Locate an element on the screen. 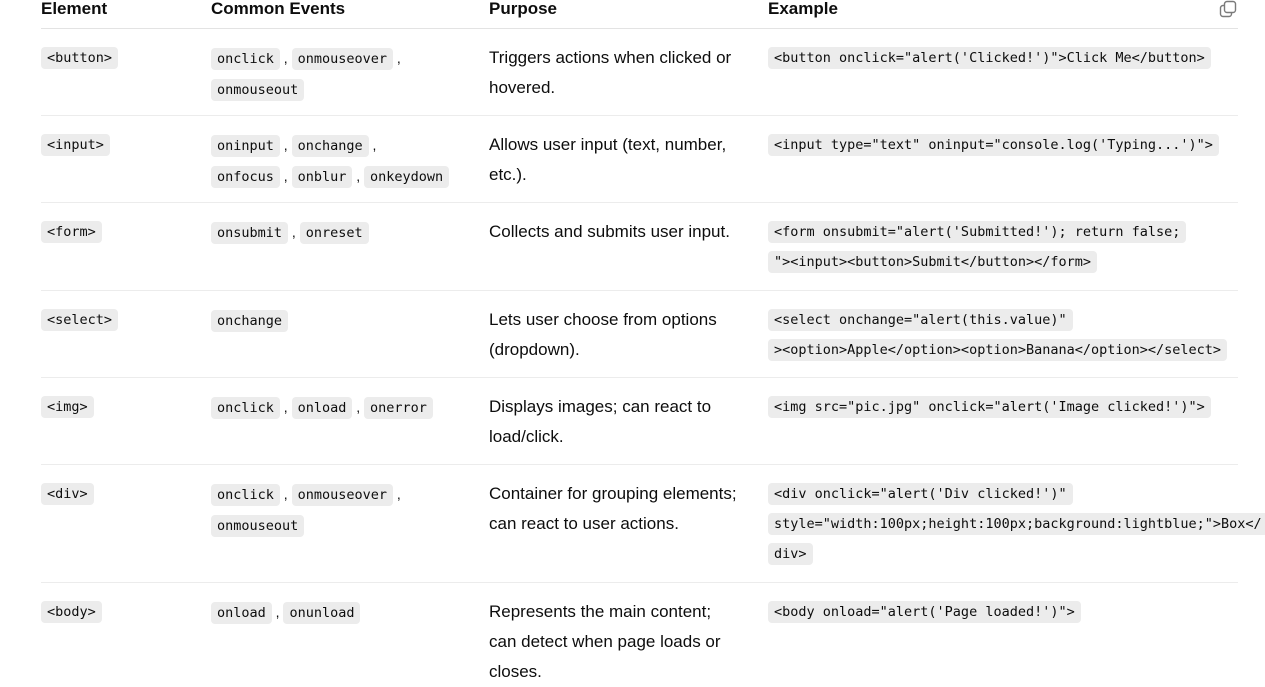  event-name: onerror is located at coordinates (398, 408).